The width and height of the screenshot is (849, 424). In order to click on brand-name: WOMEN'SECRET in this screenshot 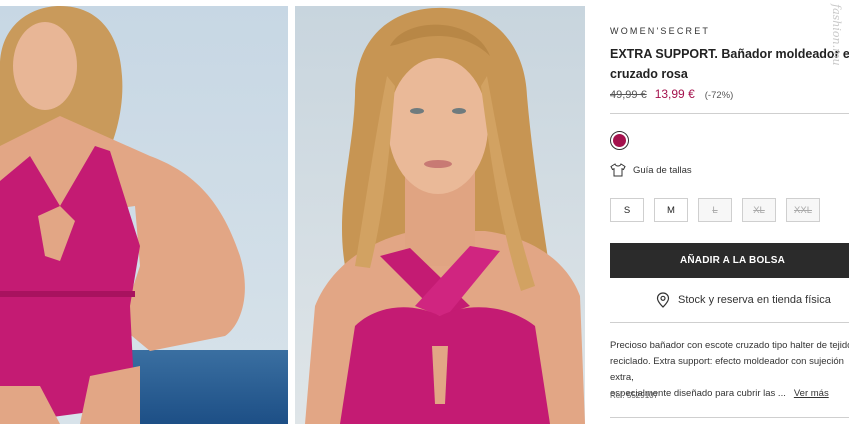, I will do `click(660, 31)`.